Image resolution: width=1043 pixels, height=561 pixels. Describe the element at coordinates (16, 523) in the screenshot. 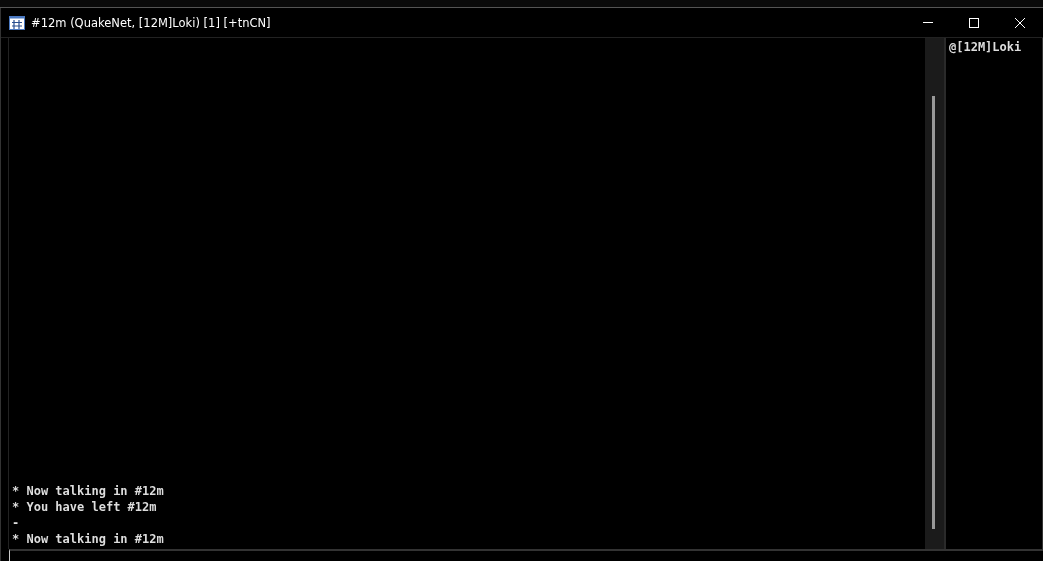

I see `chat-message: -` at that location.